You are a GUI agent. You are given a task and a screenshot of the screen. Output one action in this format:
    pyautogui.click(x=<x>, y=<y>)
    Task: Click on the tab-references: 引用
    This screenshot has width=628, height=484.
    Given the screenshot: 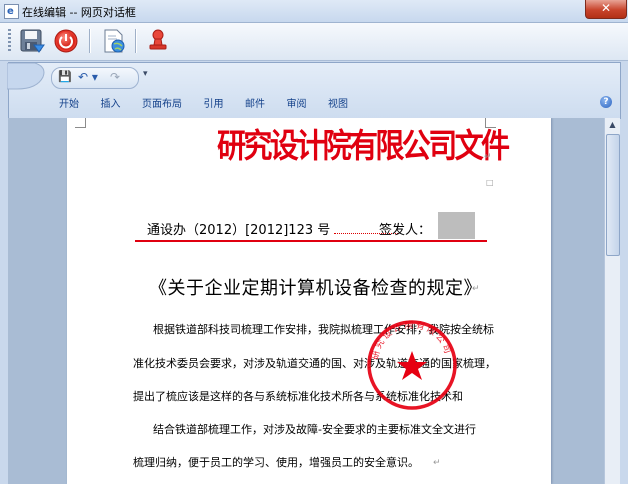 What is the action you would take?
    pyautogui.click(x=214, y=105)
    